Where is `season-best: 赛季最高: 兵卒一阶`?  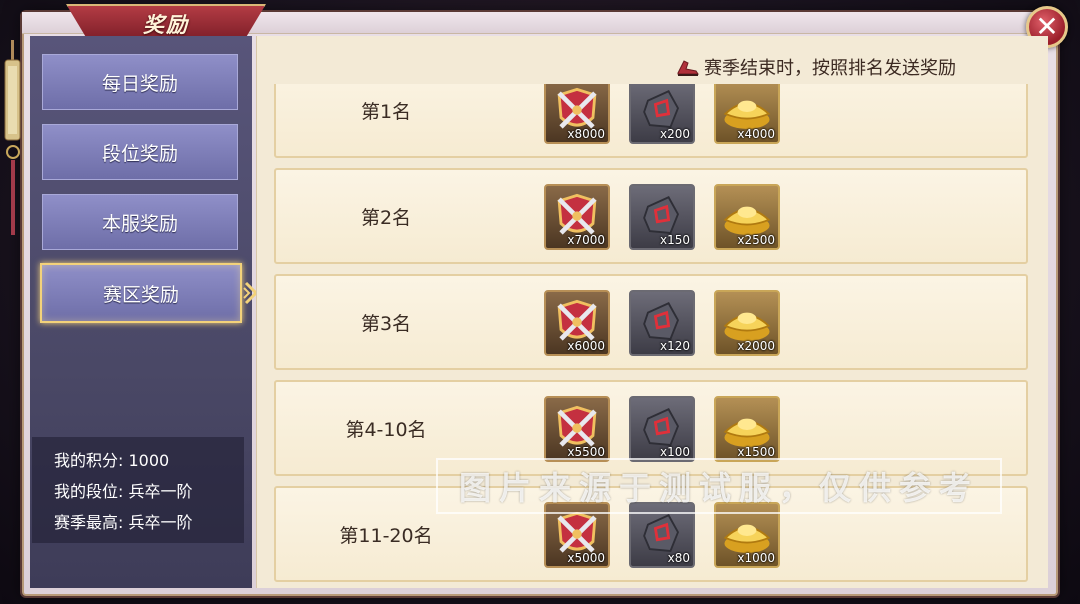
season-best: 赛季最高: 兵卒一阶 is located at coordinates (123, 522).